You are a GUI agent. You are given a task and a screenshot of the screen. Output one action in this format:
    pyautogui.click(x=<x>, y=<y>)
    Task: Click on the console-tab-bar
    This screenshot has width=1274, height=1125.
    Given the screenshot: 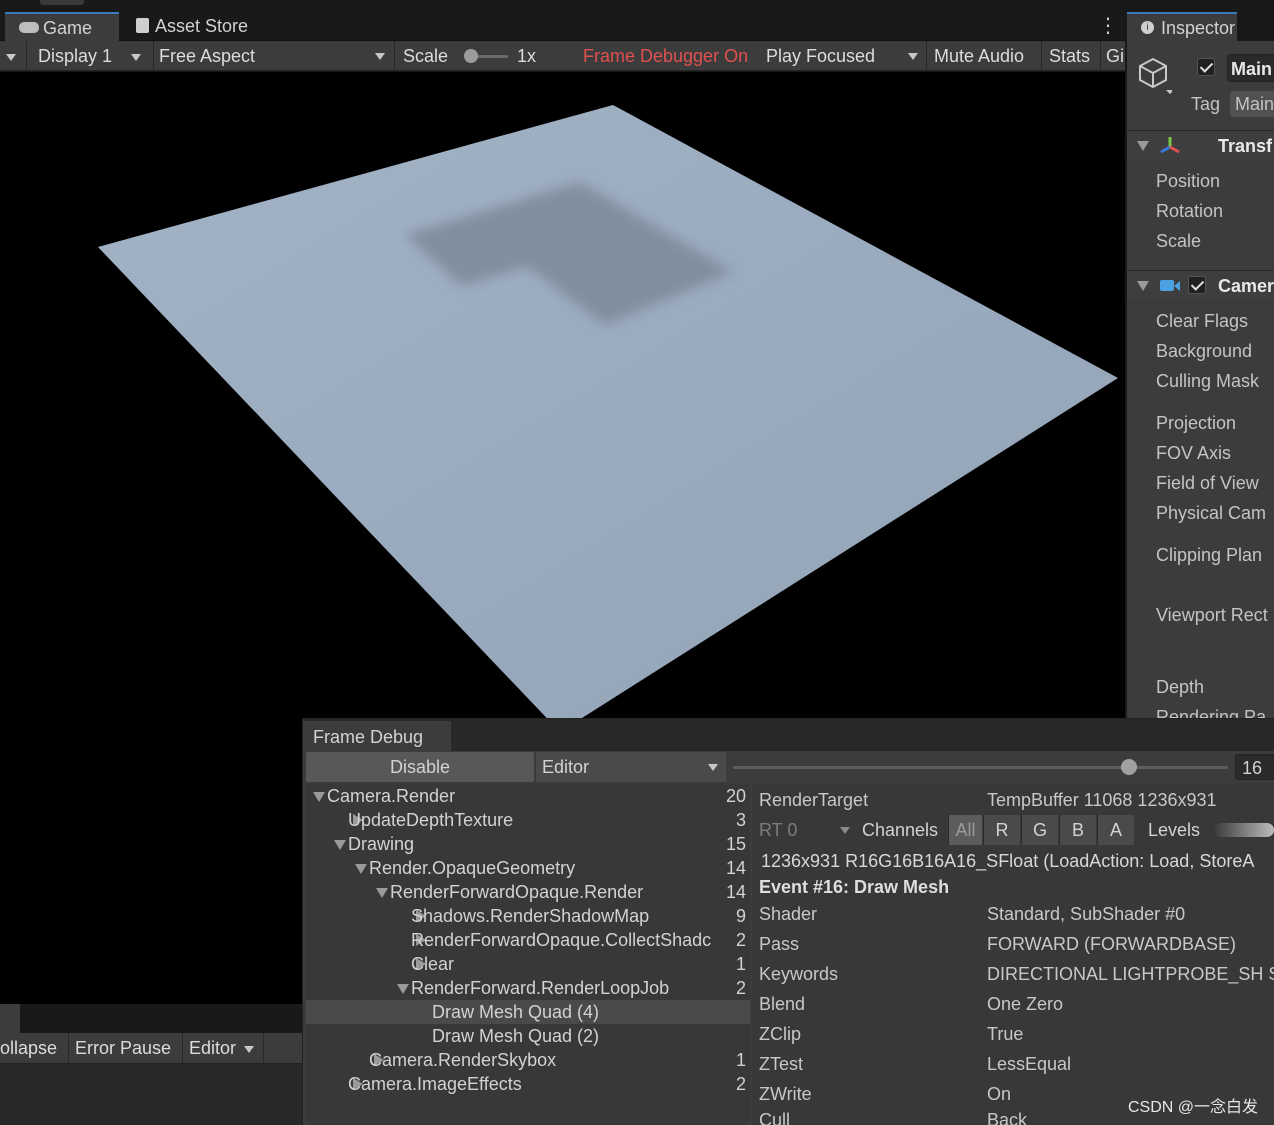 What is the action you would take?
    pyautogui.click(x=151, y=1018)
    